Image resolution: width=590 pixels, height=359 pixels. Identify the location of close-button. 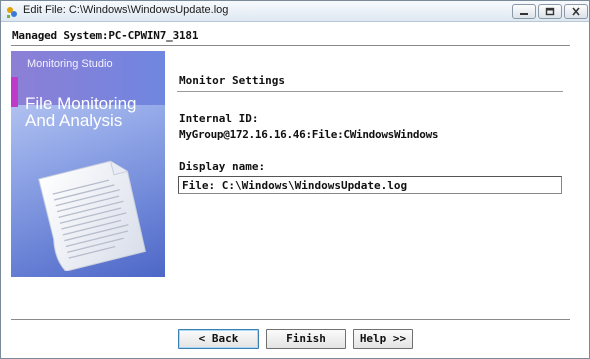
(576, 11).